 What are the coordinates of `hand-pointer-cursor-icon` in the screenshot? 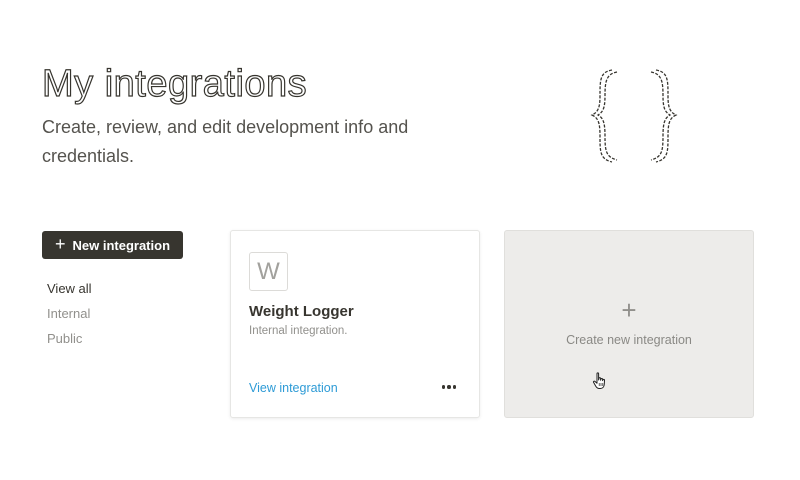 It's located at (598, 380).